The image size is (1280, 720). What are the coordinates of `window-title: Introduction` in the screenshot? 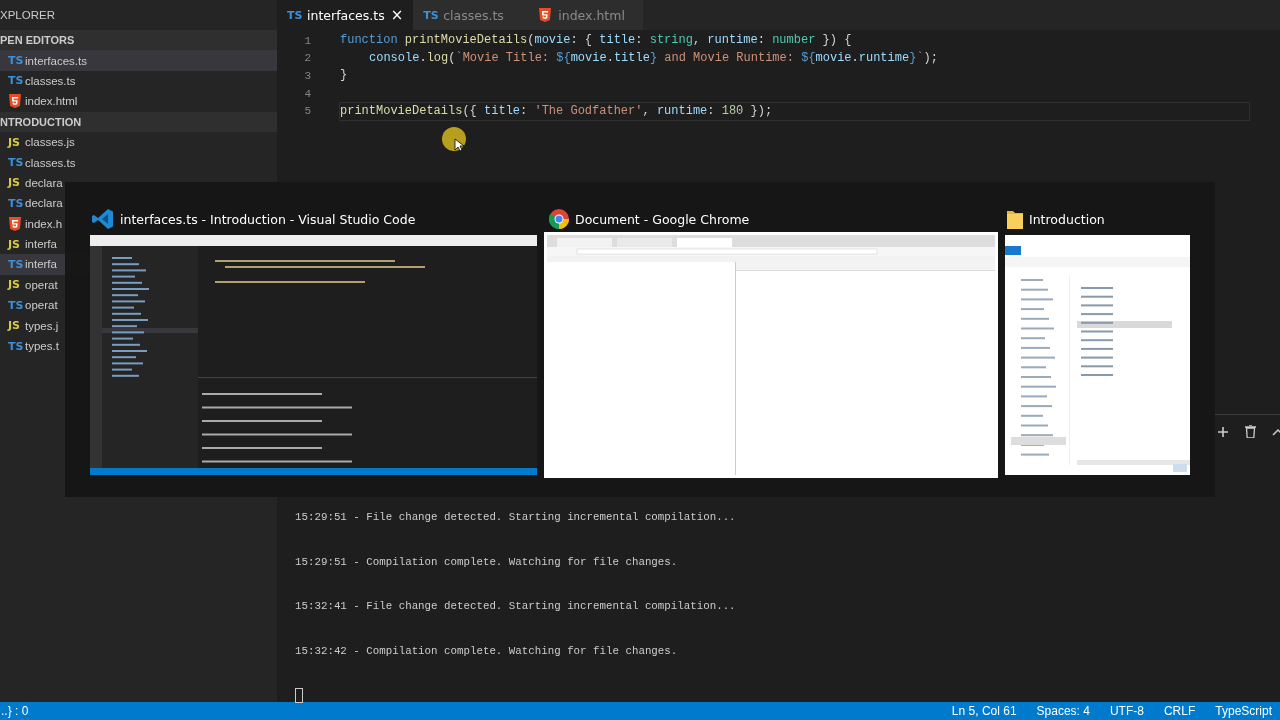 It's located at (1067, 219).